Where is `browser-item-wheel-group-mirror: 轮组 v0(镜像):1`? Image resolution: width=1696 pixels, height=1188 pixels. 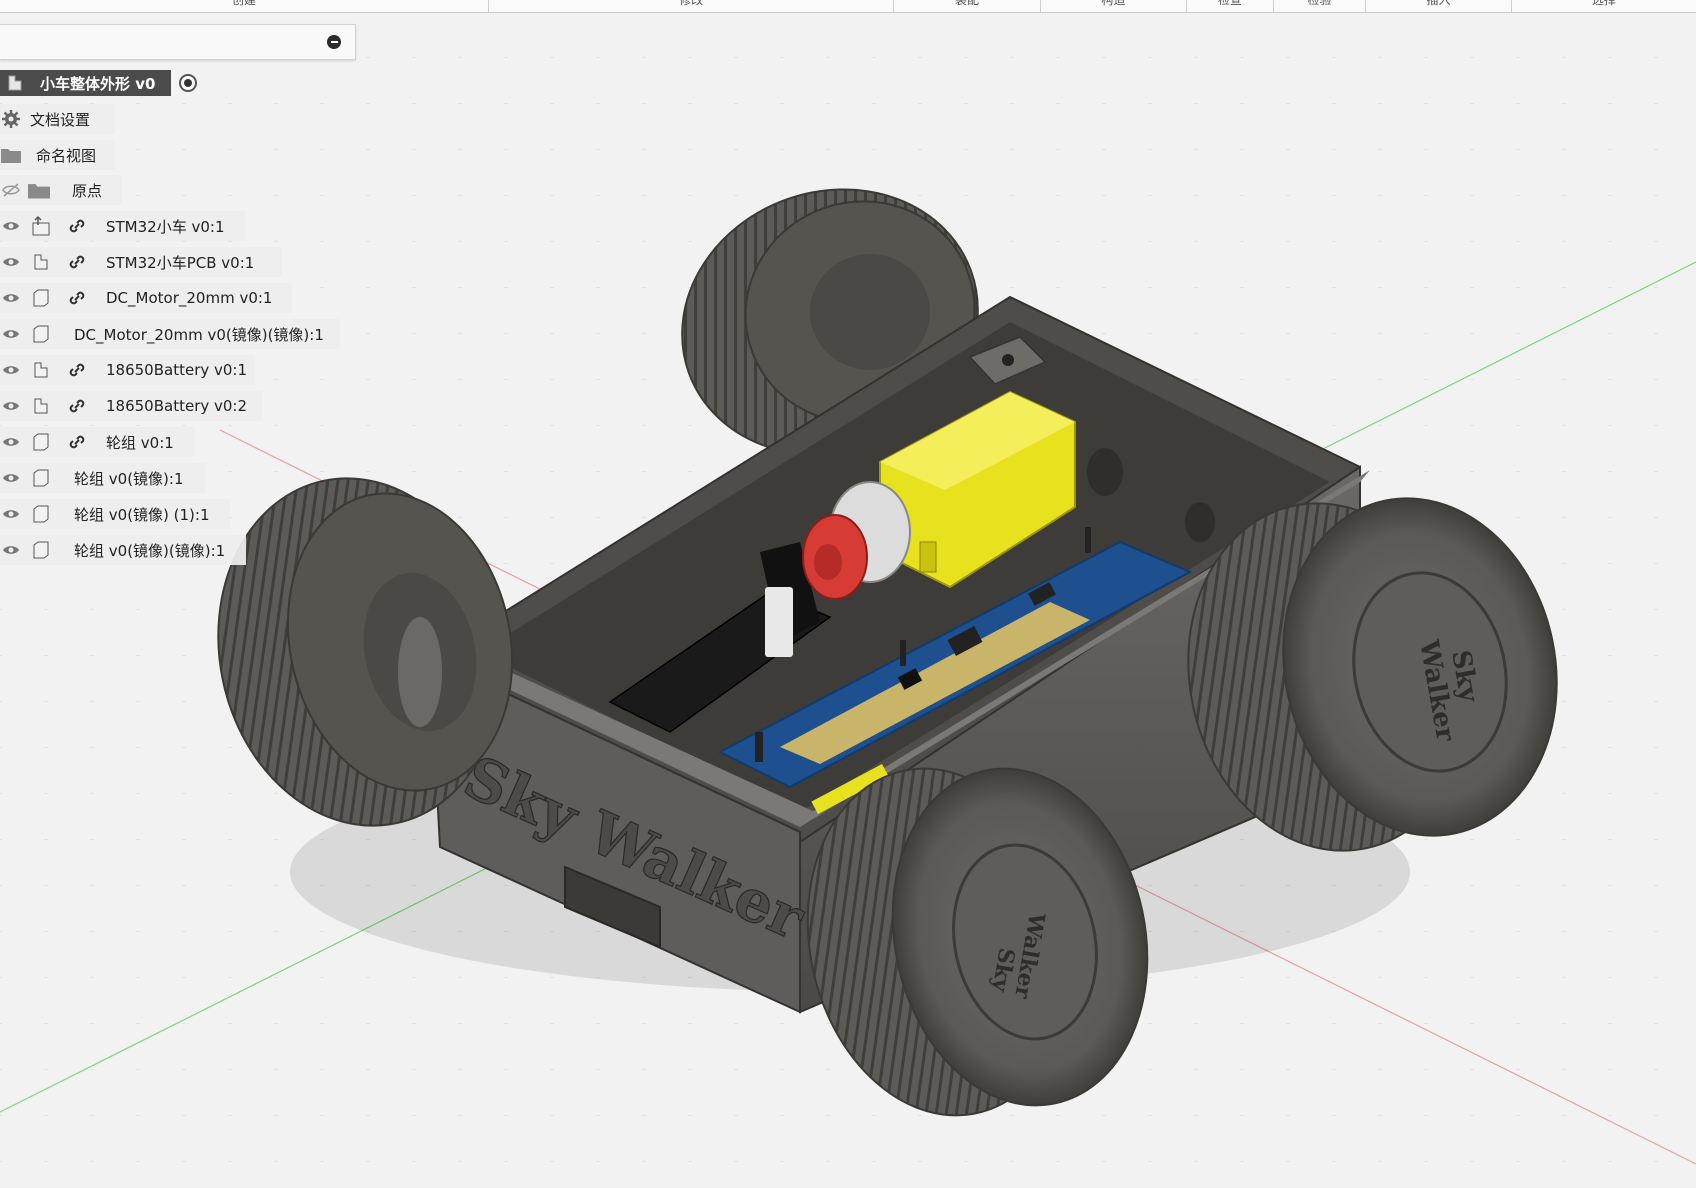
browser-item-wheel-group-mirror: 轮组 v0(镜像):1 is located at coordinates (102, 478).